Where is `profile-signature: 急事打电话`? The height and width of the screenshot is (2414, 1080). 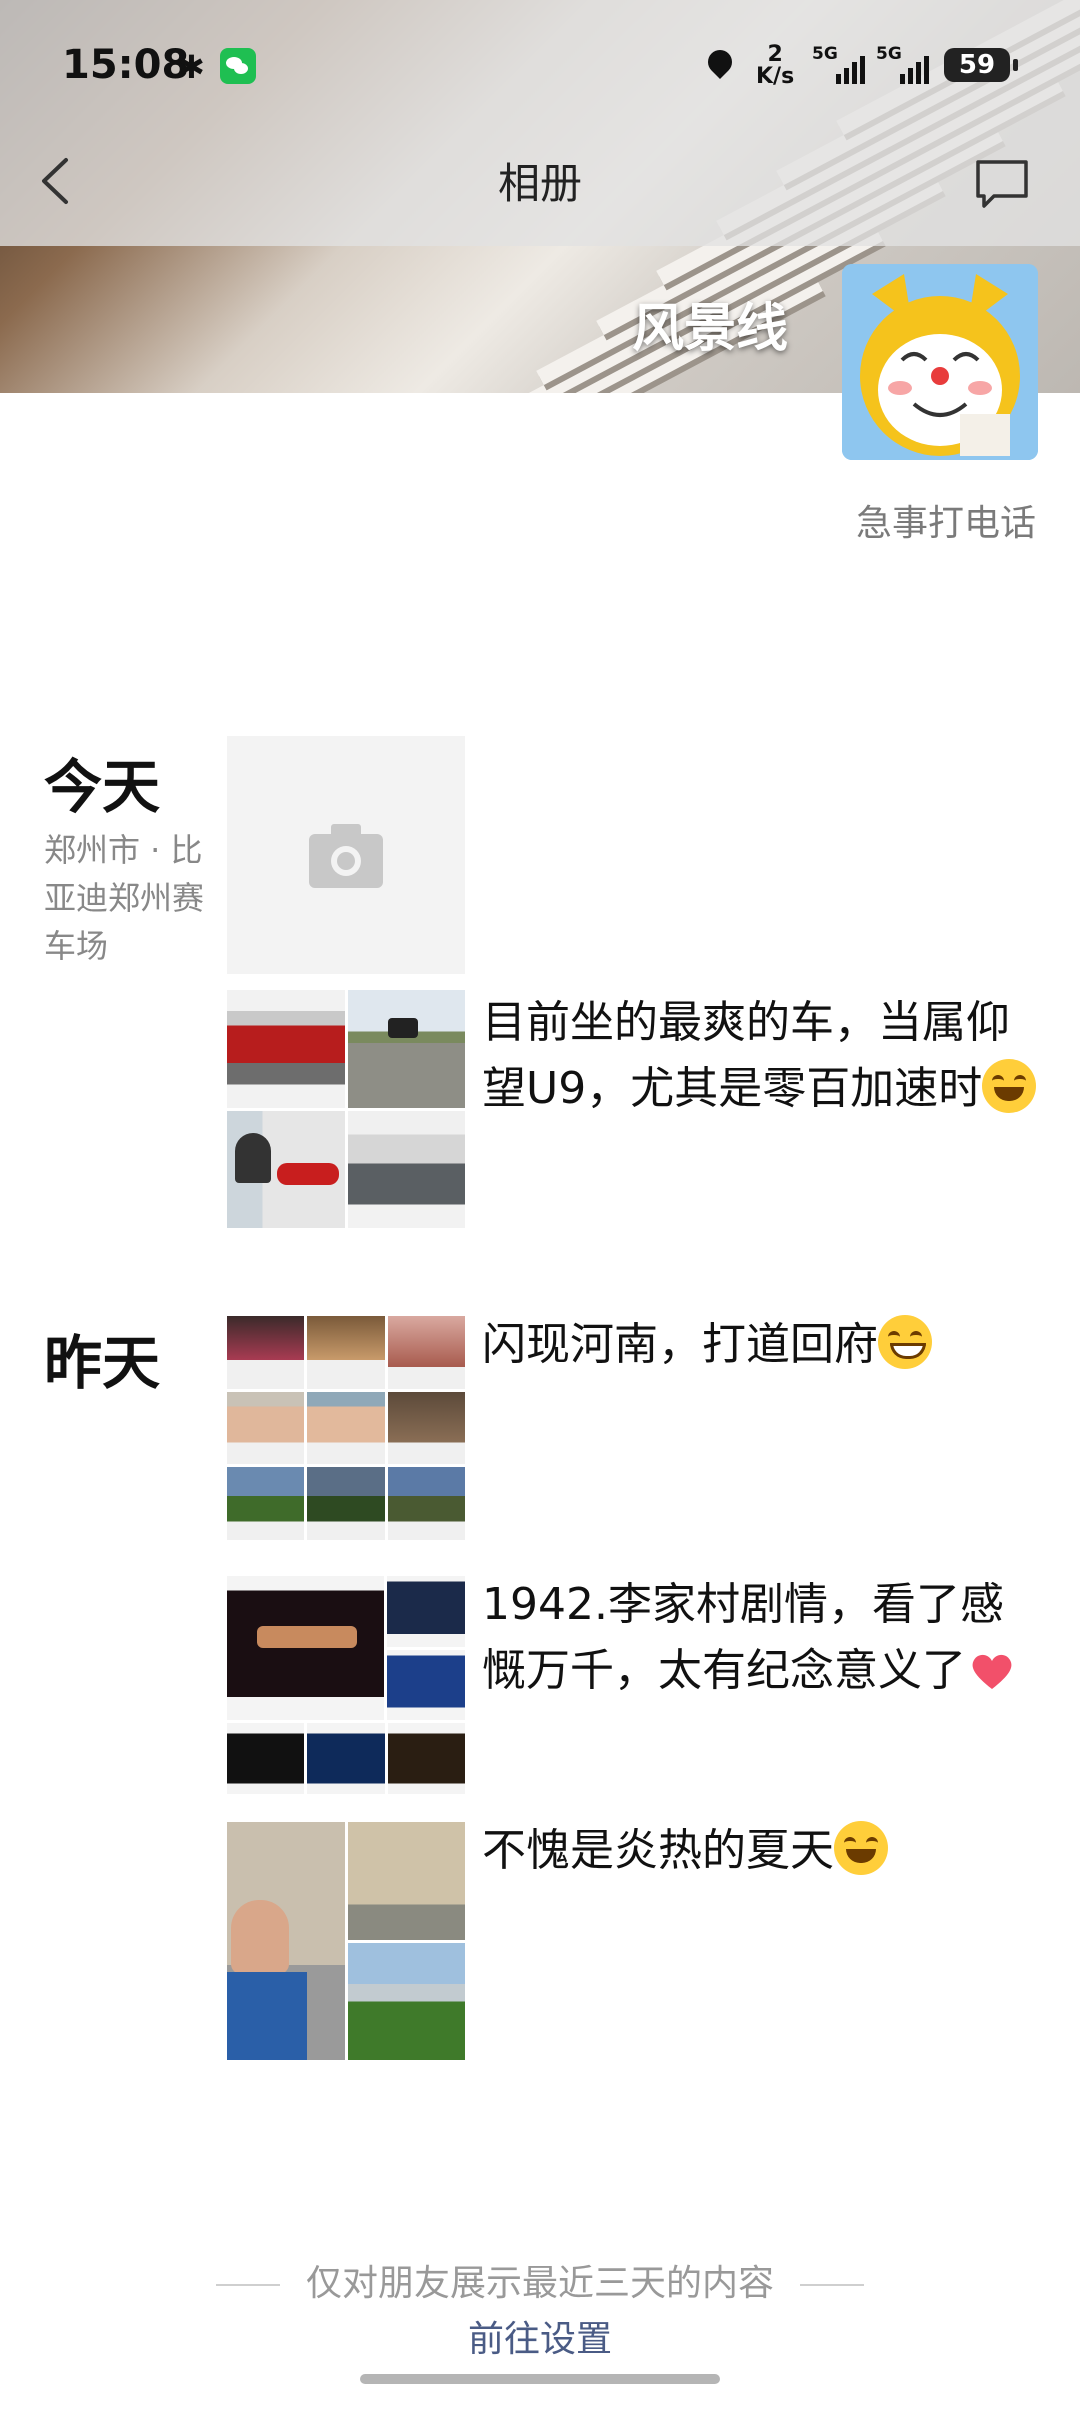 profile-signature: 急事打电话 is located at coordinates (945, 523).